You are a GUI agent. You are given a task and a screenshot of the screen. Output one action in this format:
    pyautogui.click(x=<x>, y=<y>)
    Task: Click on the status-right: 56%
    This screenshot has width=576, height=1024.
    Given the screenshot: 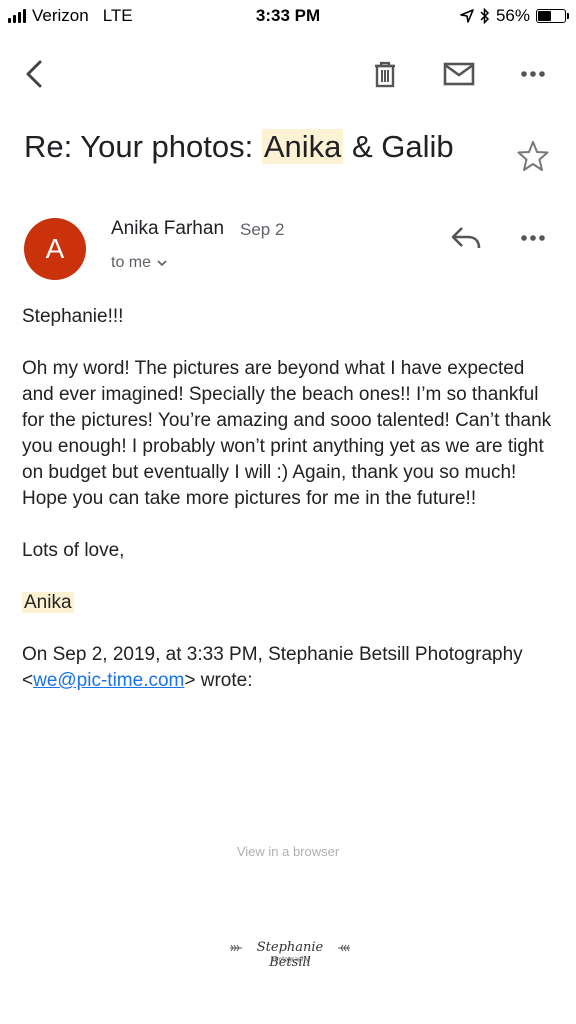 What is the action you would take?
    pyautogui.click(x=514, y=16)
    